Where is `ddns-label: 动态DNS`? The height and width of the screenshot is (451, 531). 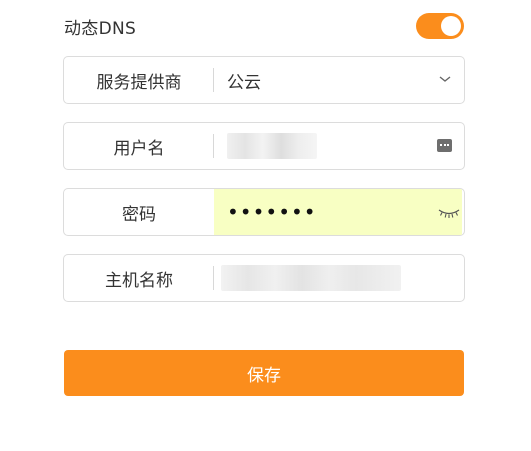
ddns-label: 动态DNS is located at coordinates (100, 28).